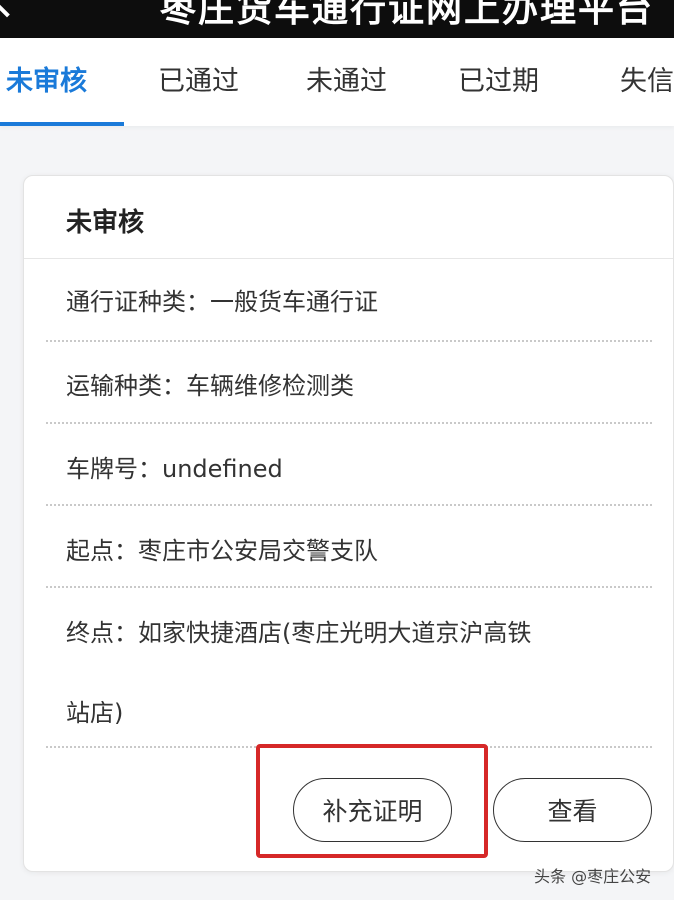  What do you see at coordinates (647, 84) in the screenshot?
I see `tab-discredited: 失信` at bounding box center [647, 84].